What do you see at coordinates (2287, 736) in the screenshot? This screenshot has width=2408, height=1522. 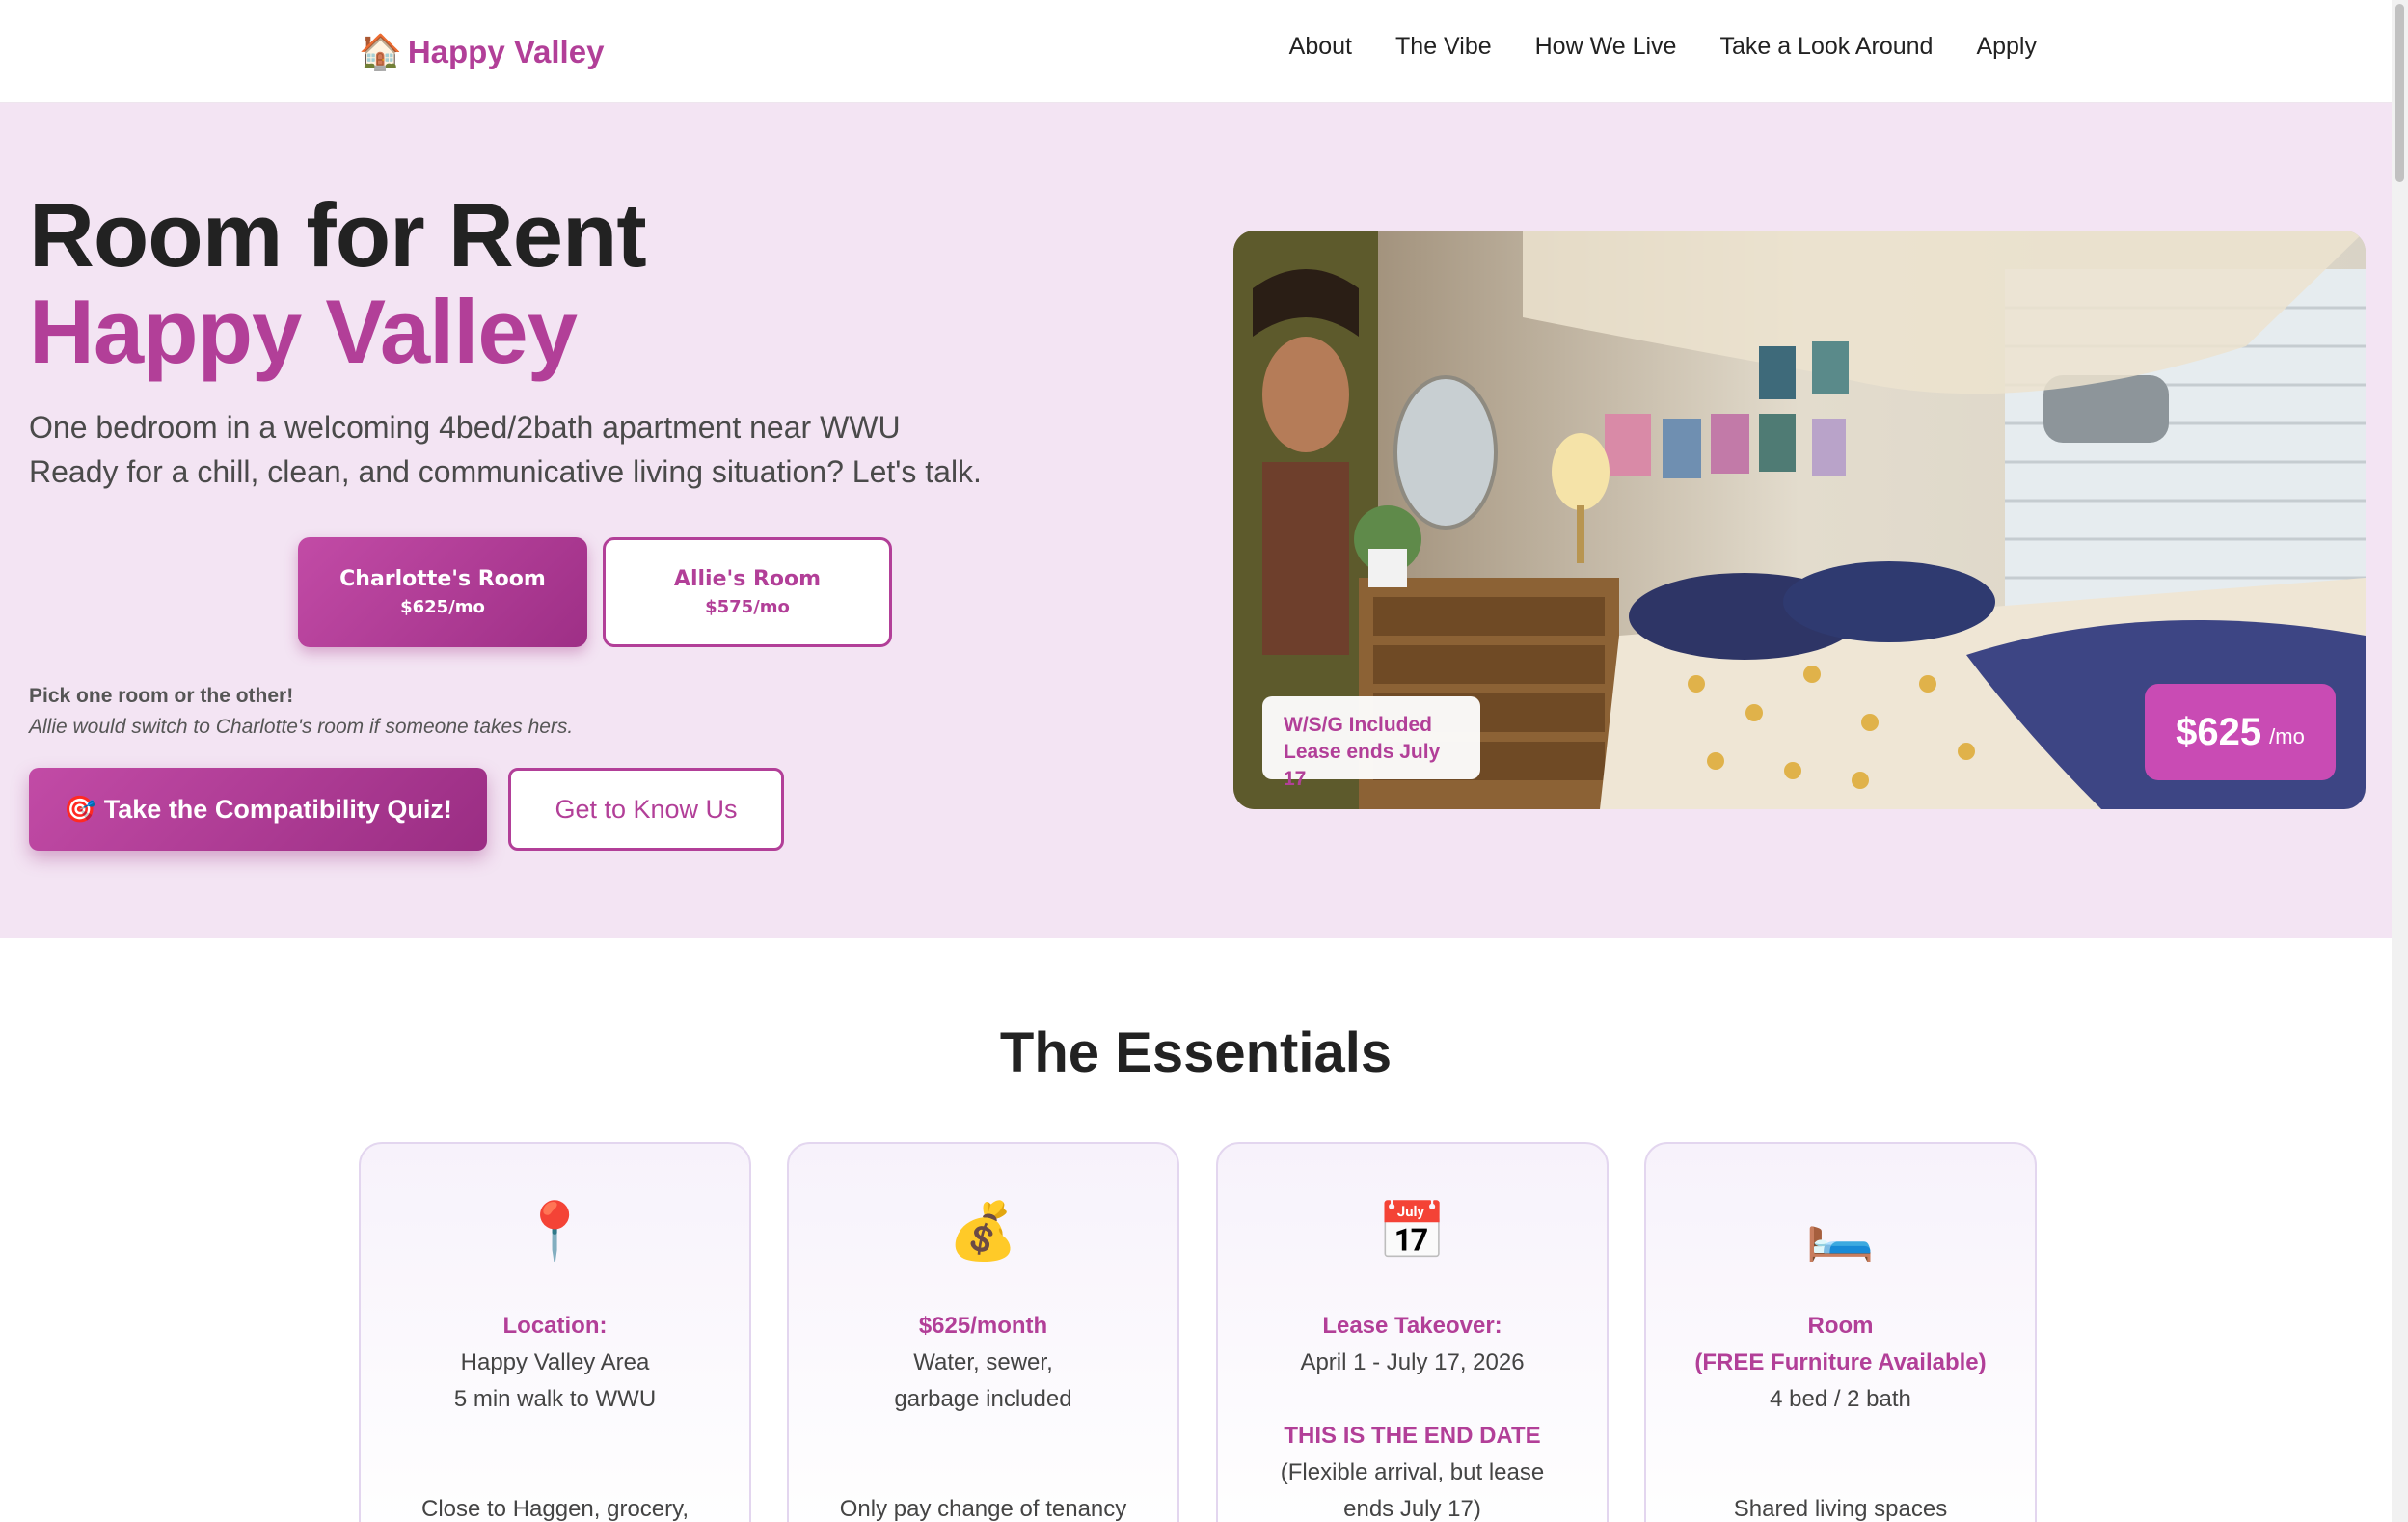 I see `price-period: /mo` at bounding box center [2287, 736].